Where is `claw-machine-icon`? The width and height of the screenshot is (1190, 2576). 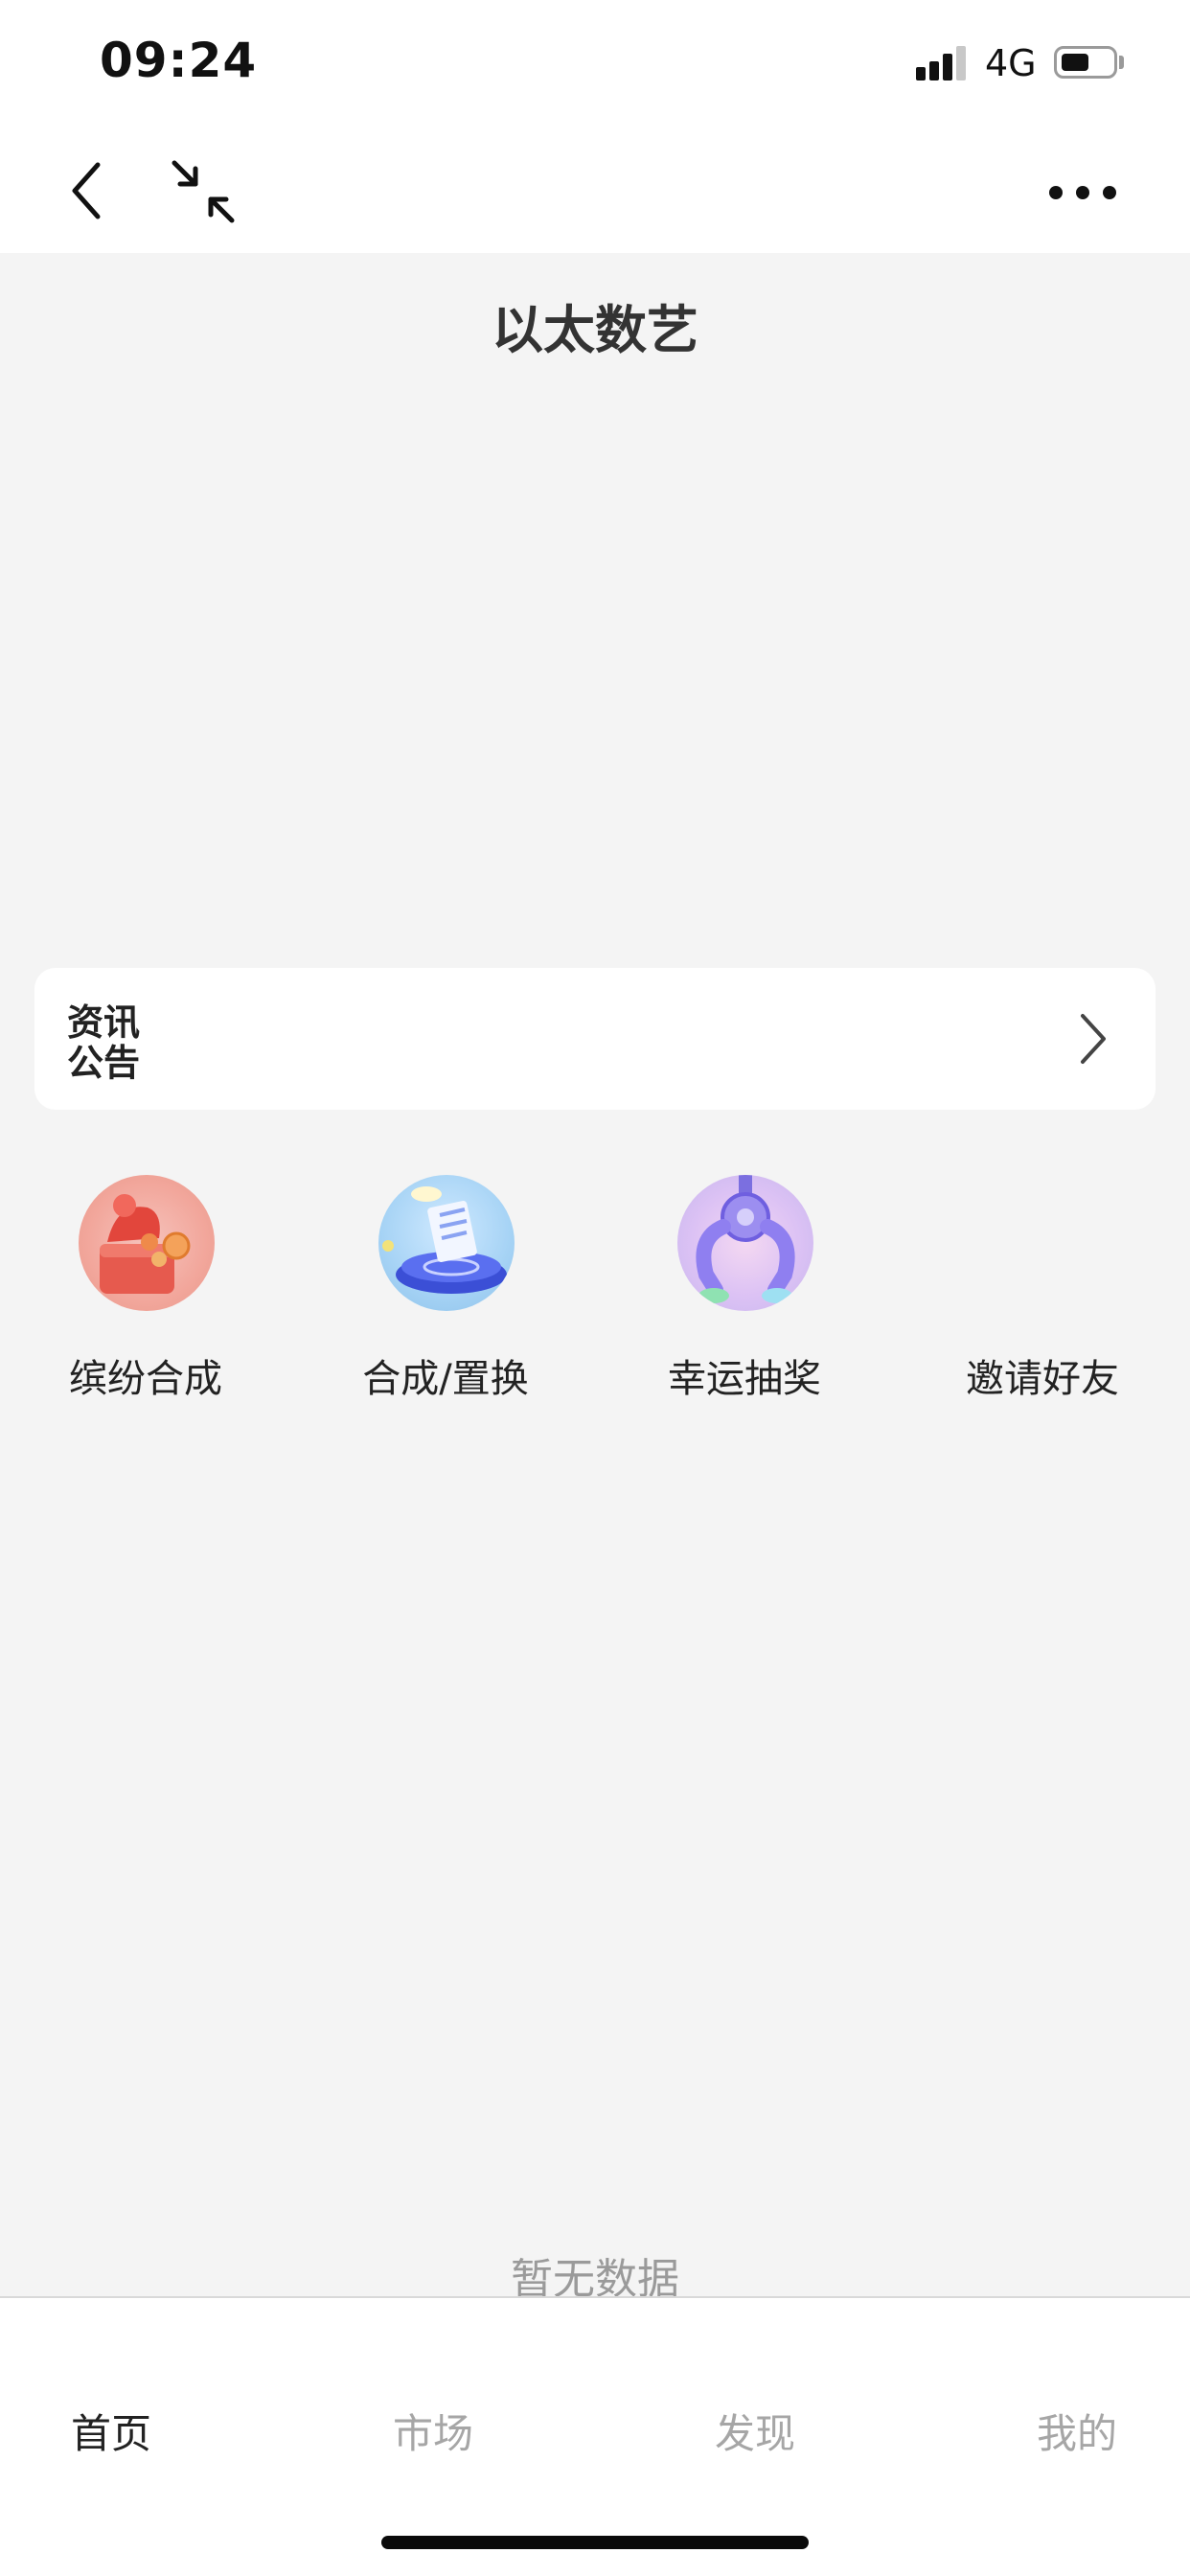
claw-machine-icon is located at coordinates (745, 1243).